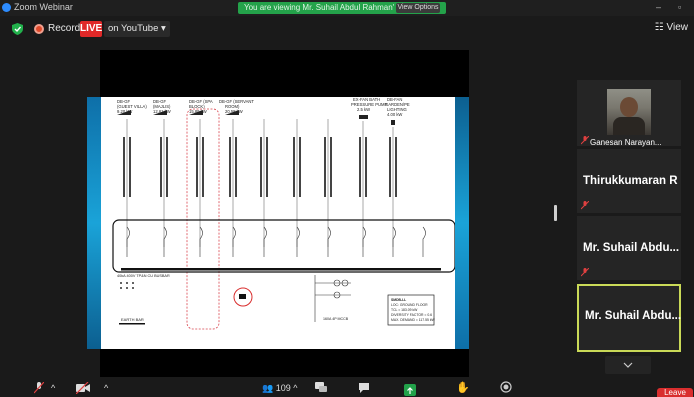 The width and height of the screenshot is (694, 397). What do you see at coordinates (629, 107) in the screenshot?
I see `person-face` at bounding box center [629, 107].